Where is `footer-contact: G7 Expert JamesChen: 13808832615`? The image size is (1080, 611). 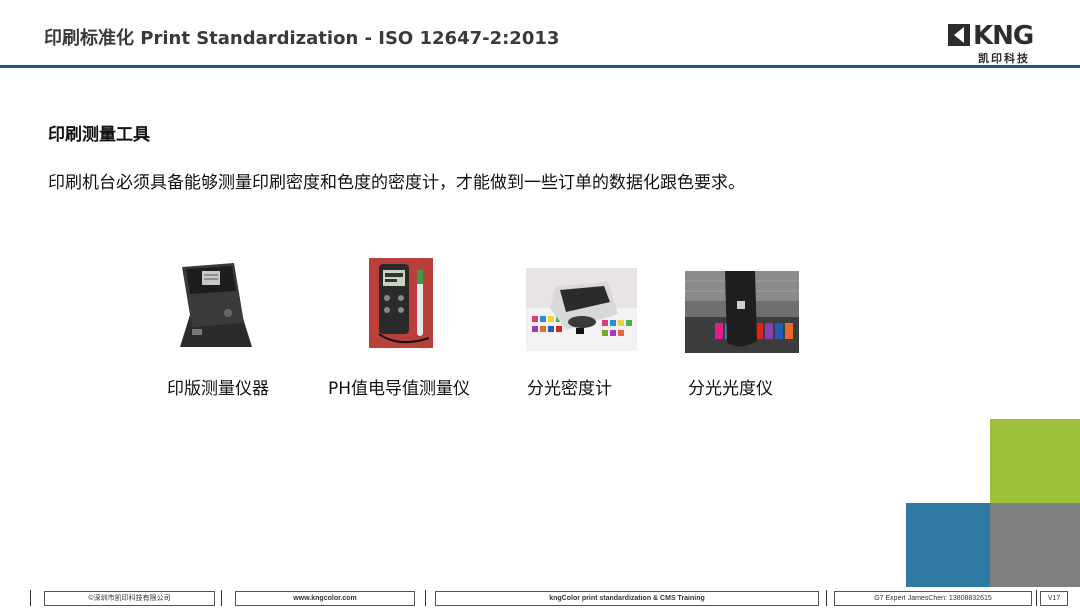 footer-contact: G7 Expert JamesChen: 13808832615 is located at coordinates (933, 598).